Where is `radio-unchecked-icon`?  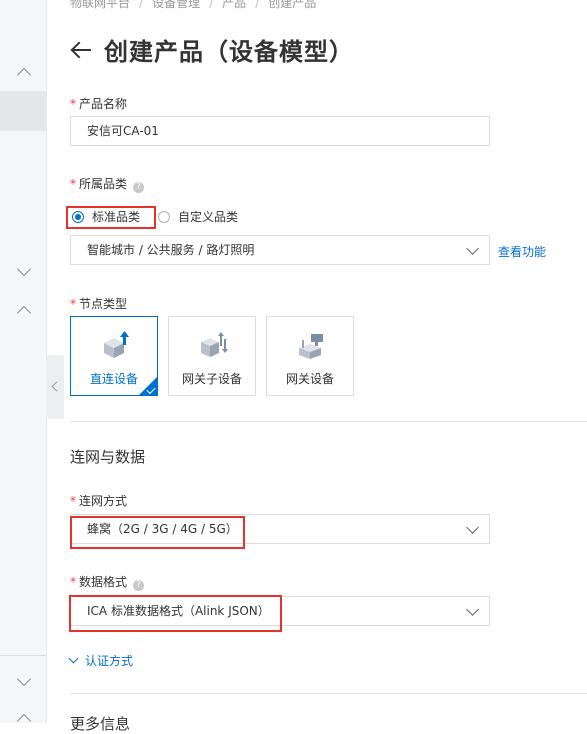
radio-unchecked-icon is located at coordinates (164, 216).